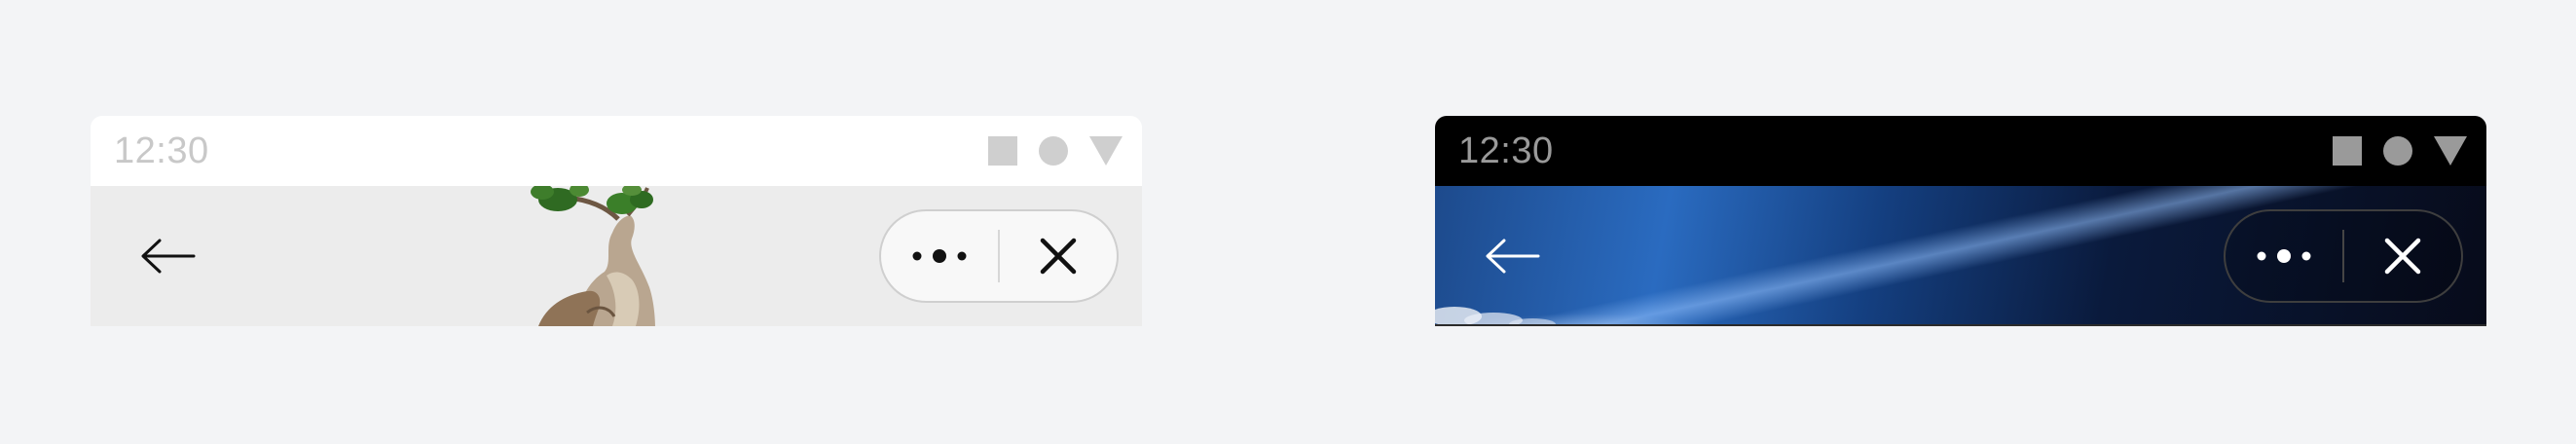  What do you see at coordinates (593, 256) in the screenshot?
I see `bonsai-background-image` at bounding box center [593, 256].